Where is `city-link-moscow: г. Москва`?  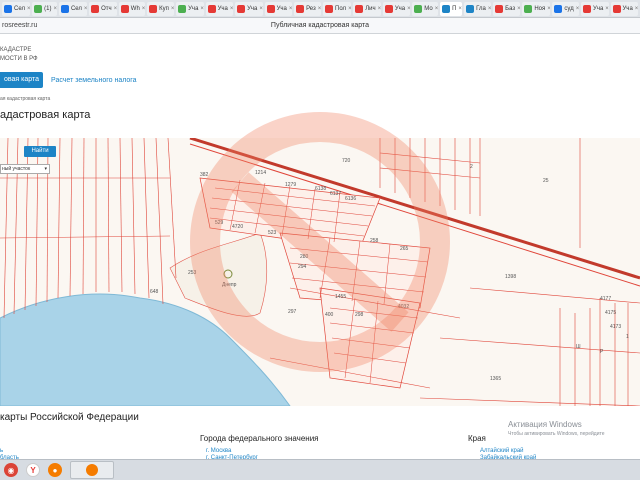
city-link-moscow: г. Москва is located at coordinates (218, 451).